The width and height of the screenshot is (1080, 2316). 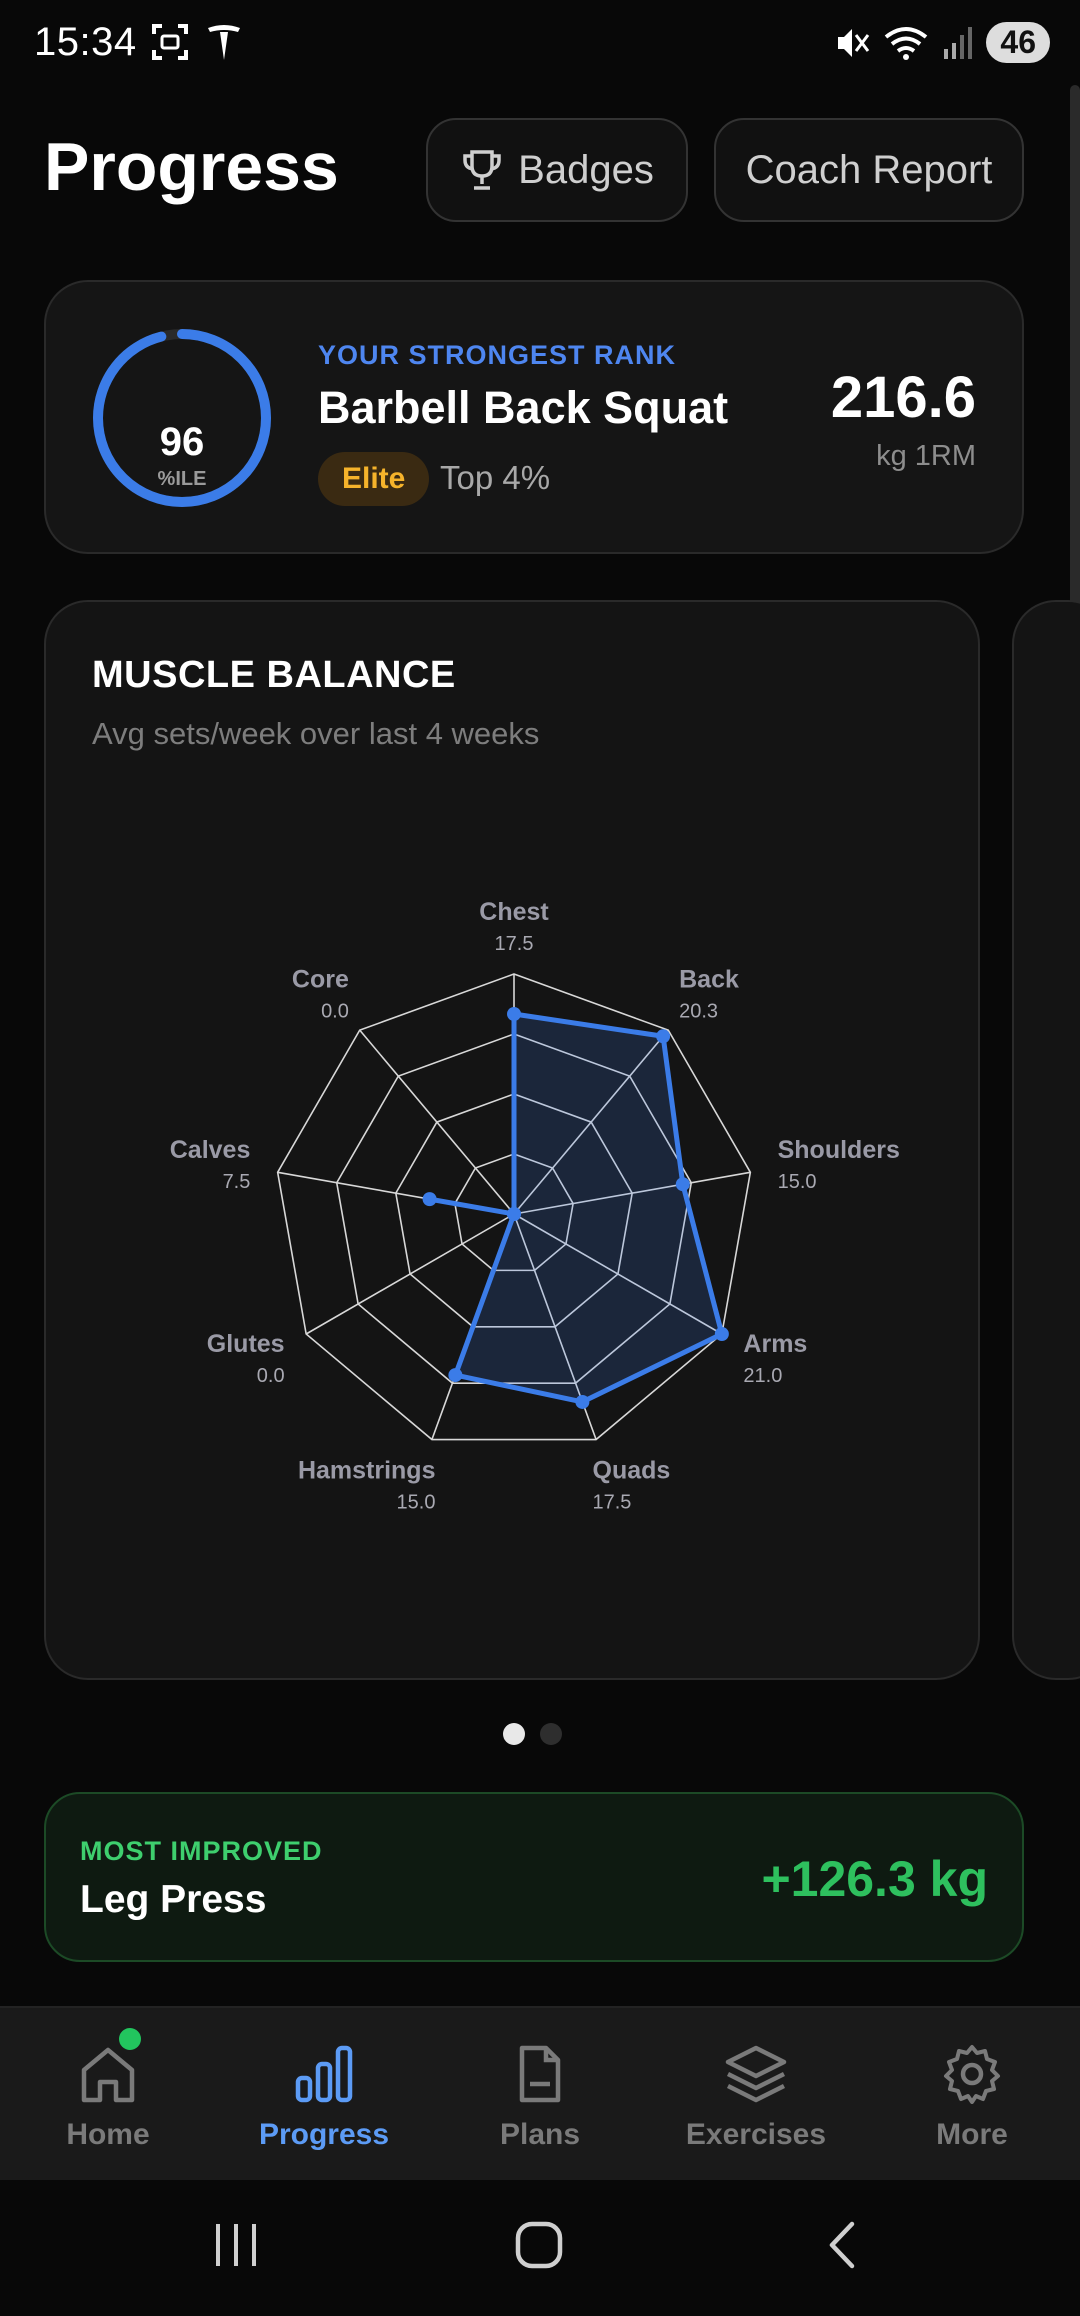 I want to click on badges-button: Badges, so click(x=557, y=170).